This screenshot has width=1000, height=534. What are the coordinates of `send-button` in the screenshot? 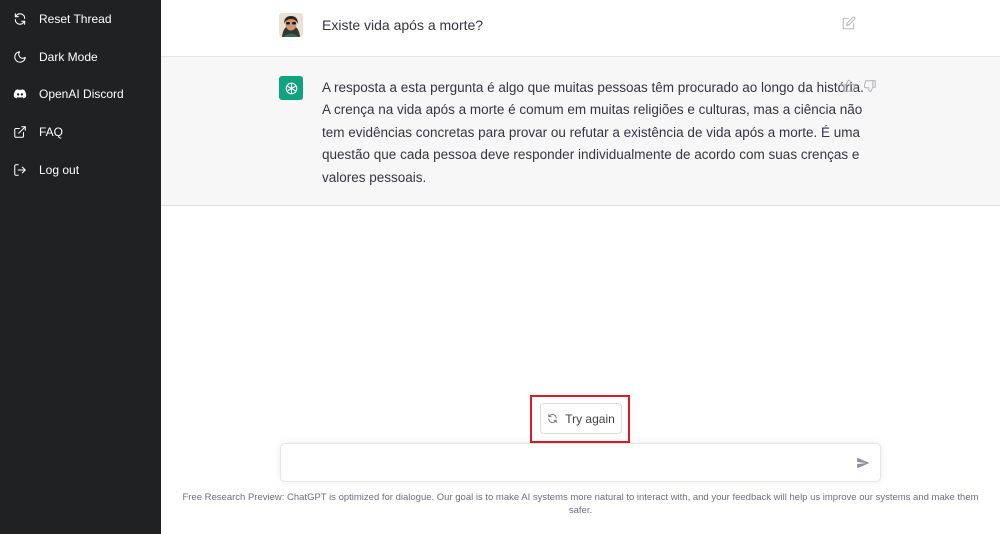 It's located at (864, 464).